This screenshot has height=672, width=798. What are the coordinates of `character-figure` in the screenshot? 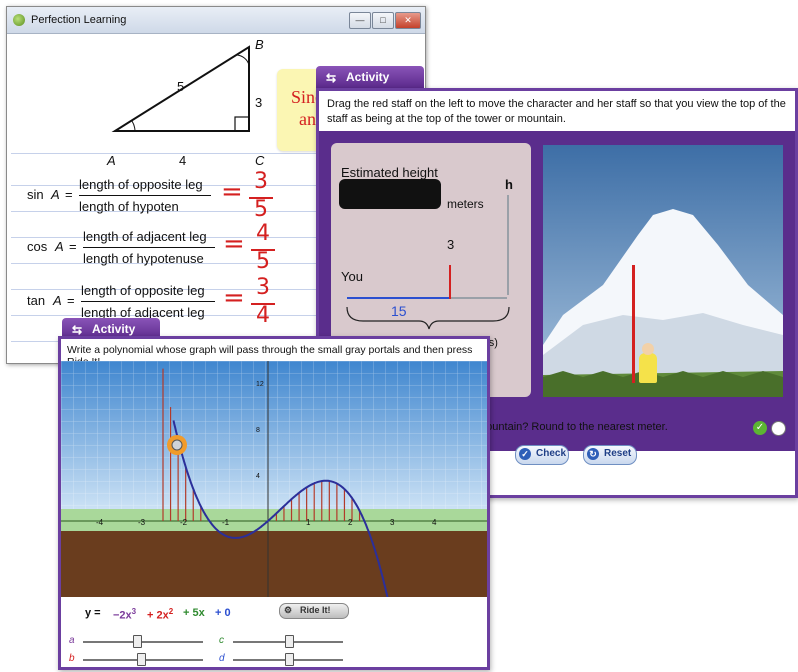 It's located at (648, 368).